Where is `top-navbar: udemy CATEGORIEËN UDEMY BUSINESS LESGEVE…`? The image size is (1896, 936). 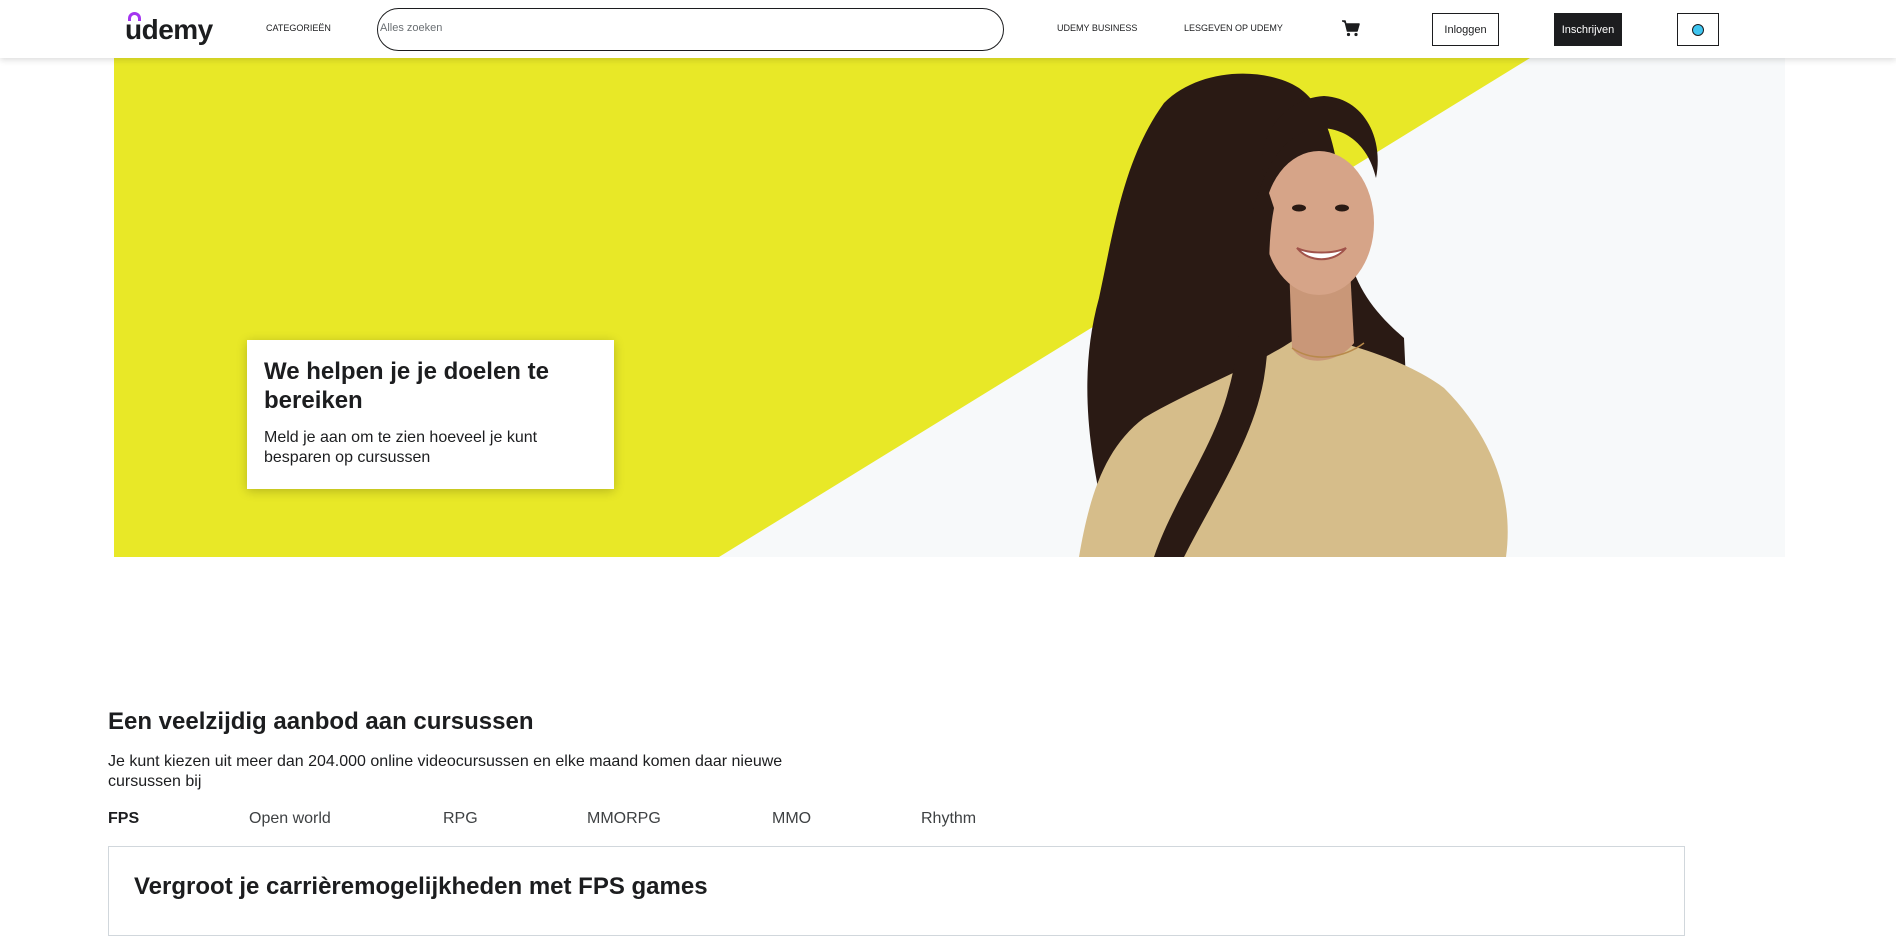 top-navbar: udemy CATEGORIEËN UDEMY BUSINESS LESGEVE… is located at coordinates (948, 29).